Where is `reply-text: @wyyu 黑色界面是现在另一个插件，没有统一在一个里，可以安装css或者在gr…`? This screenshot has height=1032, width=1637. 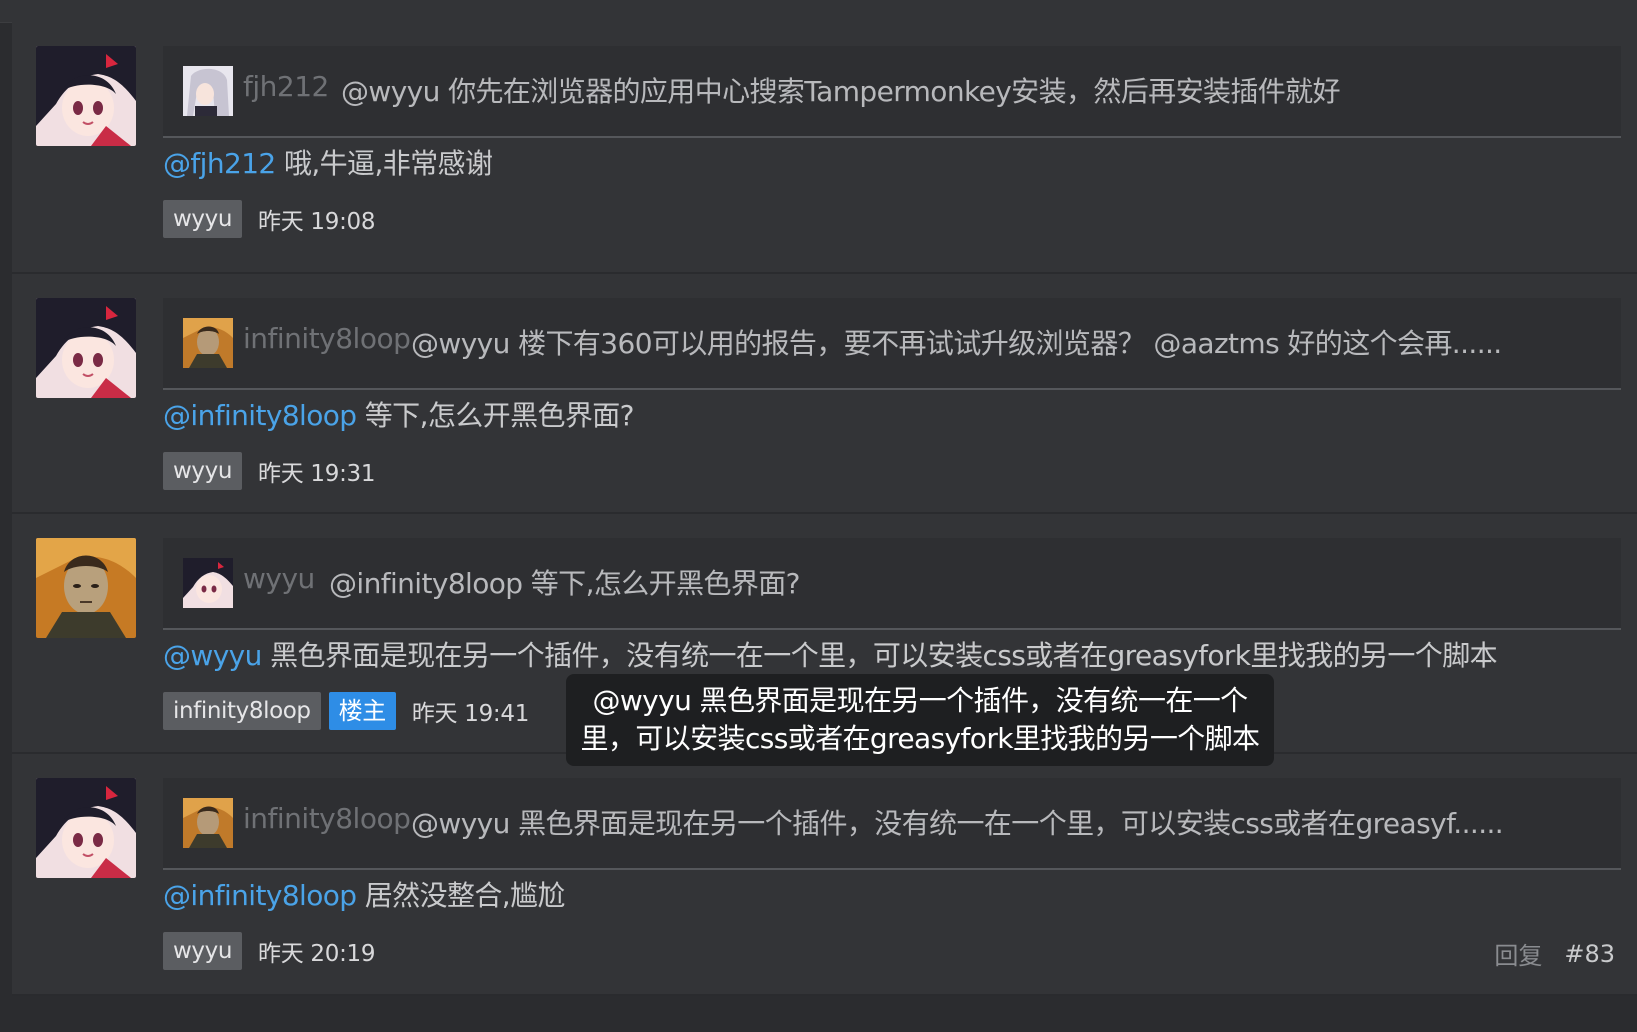 reply-text: @wyyu 黑色界面是现在另一个插件，没有统一在一个里，可以安装css或者在gr… is located at coordinates (830, 654).